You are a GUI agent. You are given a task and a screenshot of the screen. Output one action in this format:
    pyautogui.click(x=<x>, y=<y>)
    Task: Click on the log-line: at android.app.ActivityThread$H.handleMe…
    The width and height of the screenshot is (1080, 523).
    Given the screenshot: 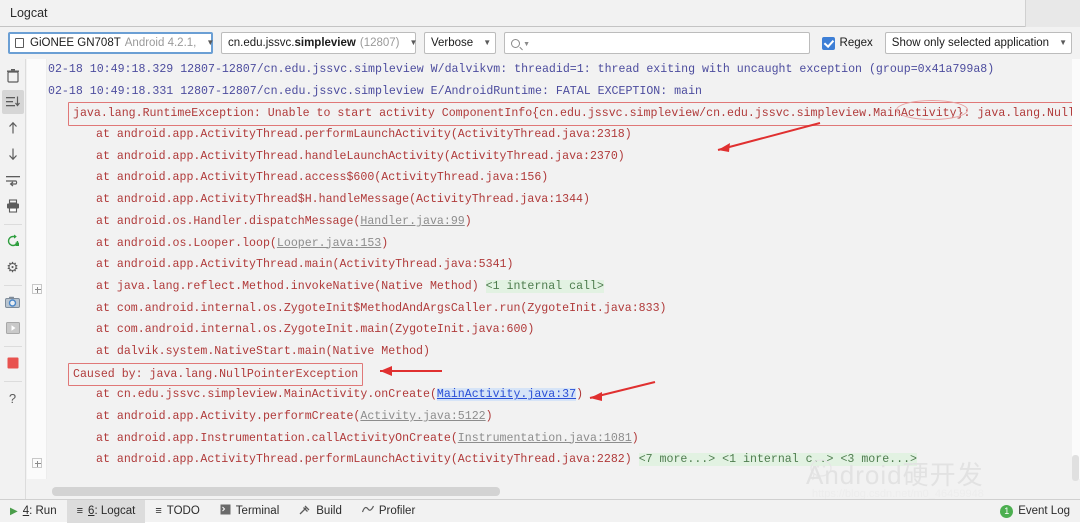 What is the action you would take?
    pyautogui.click(x=564, y=200)
    